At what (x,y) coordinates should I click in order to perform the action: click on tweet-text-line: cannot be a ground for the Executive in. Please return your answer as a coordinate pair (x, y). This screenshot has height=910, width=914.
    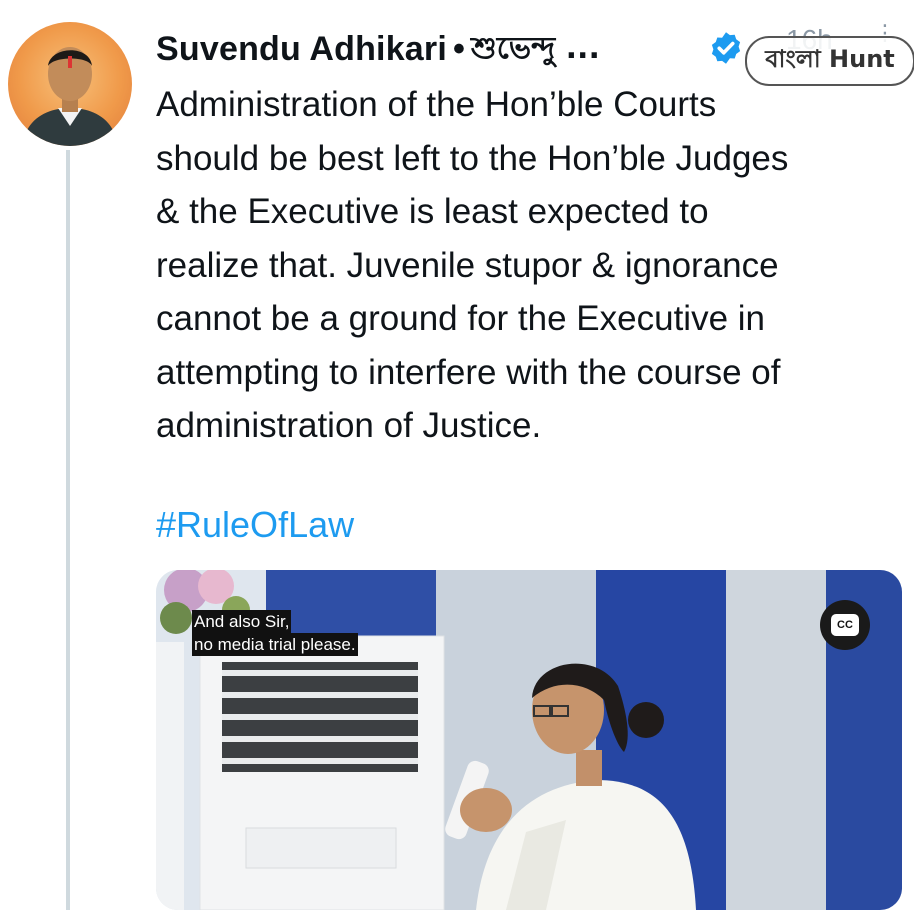
    Looking at the image, I should click on (461, 318).